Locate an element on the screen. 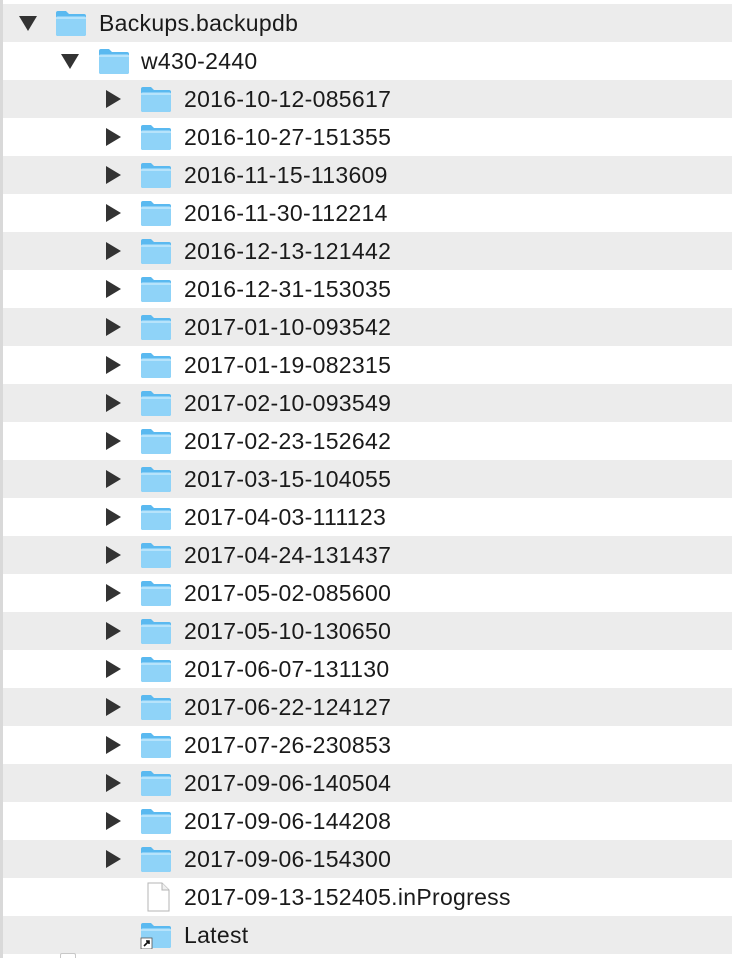  tree-row-snapshot: 2016-11-30-112214 is located at coordinates (367, 213).